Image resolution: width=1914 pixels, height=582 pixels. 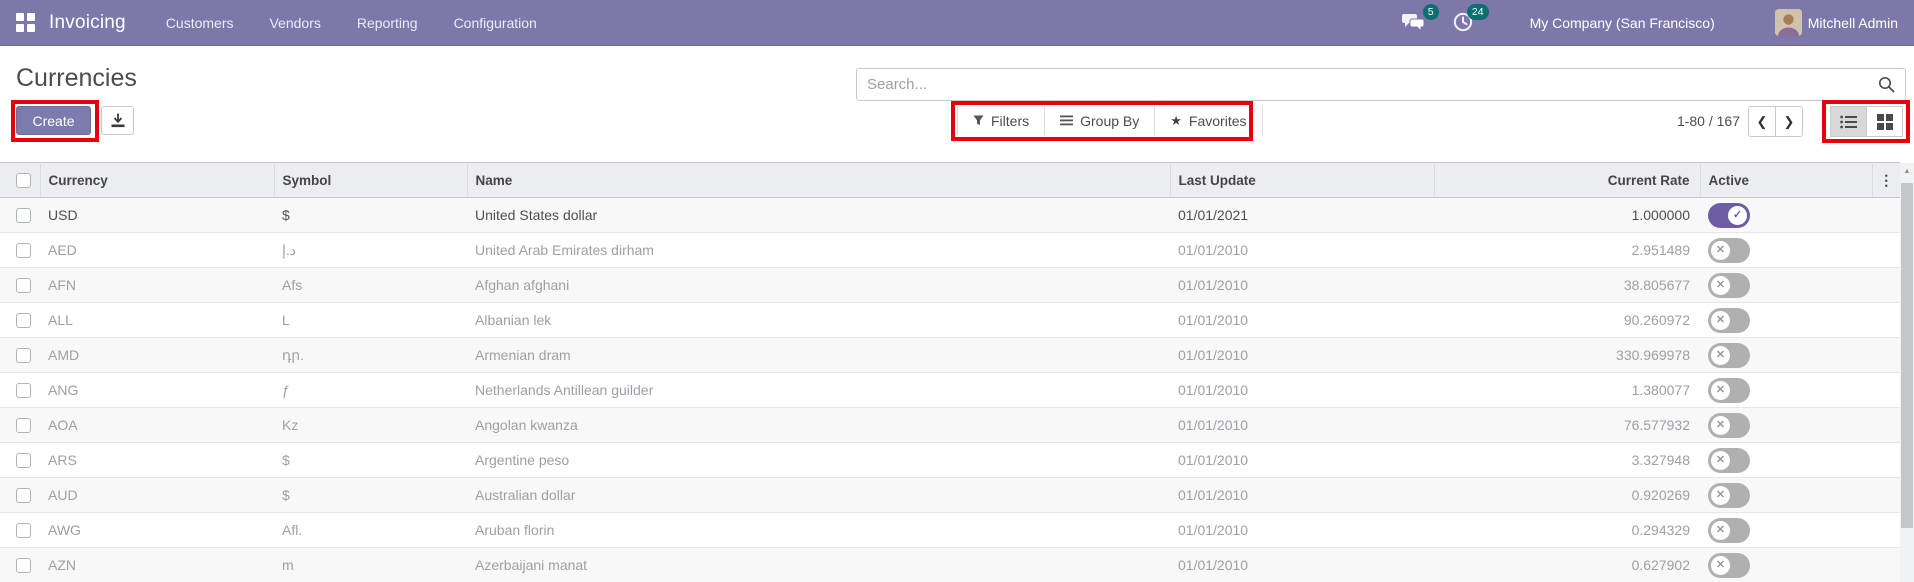 I want to click on cell-current-rate: 2.951489, so click(x=1567, y=250).